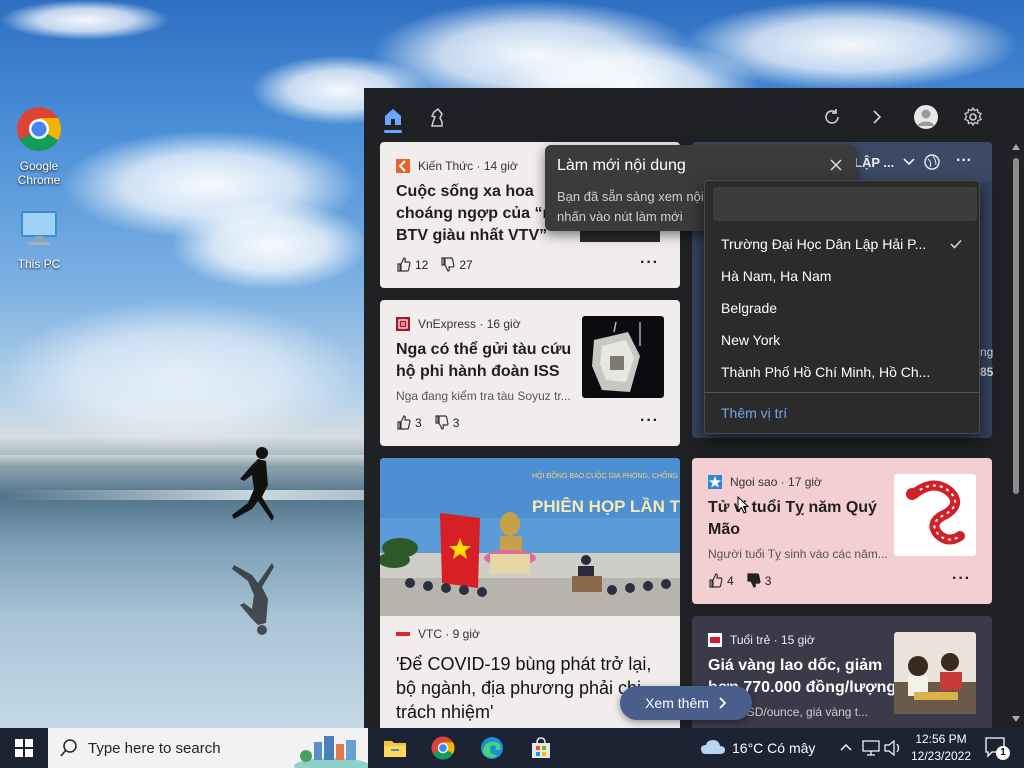  I want to click on chevron-up-icon, so click(846, 747).